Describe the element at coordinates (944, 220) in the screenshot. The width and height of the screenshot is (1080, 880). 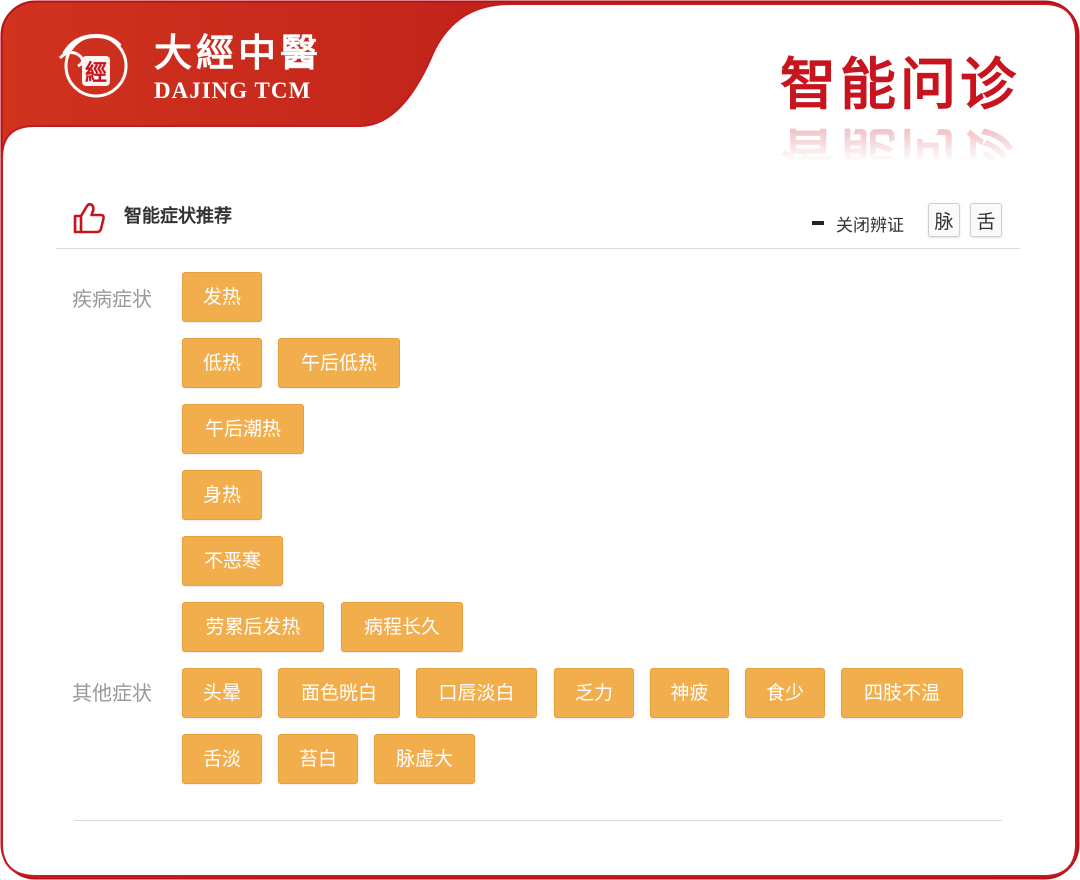
I see `pulse-button: 脉` at that location.